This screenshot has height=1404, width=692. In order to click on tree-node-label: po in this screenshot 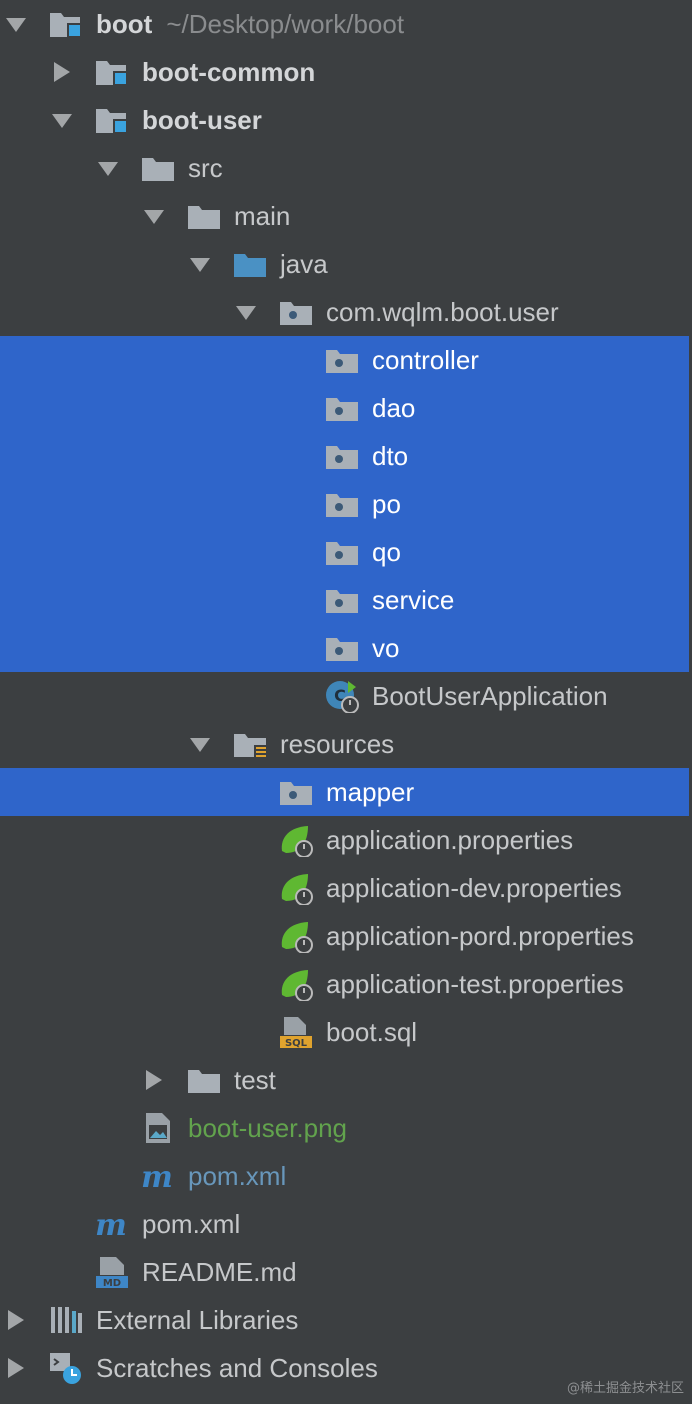, I will do `click(386, 504)`.